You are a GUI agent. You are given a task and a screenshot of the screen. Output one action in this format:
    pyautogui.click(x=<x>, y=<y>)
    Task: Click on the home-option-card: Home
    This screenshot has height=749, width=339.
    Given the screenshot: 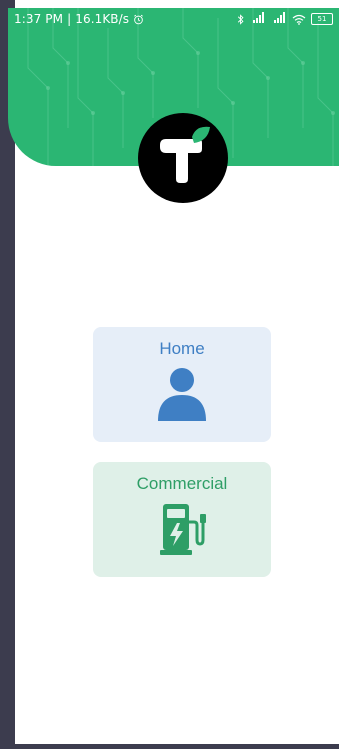 What is the action you would take?
    pyautogui.click(x=182, y=384)
    